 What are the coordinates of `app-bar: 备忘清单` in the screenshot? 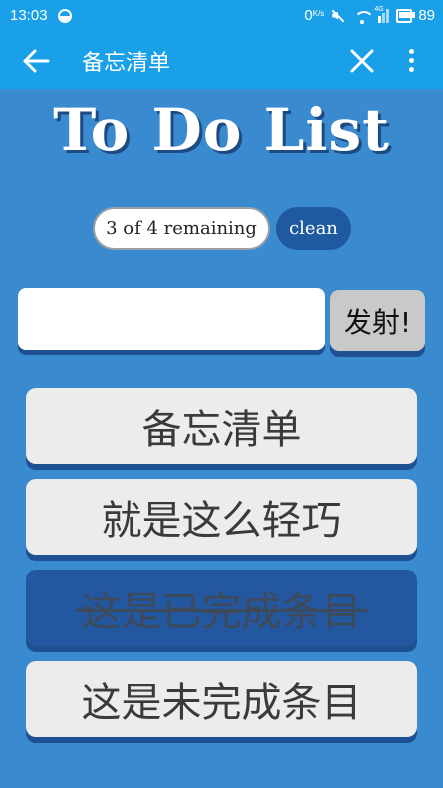 It's located at (221, 60).